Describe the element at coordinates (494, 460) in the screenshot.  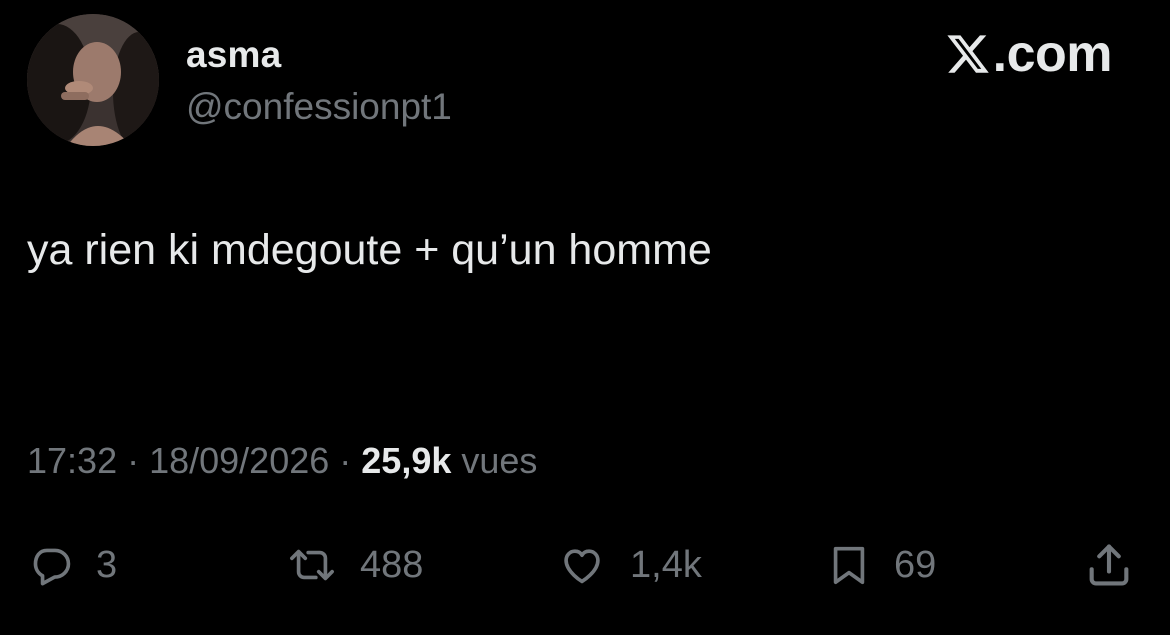
I see `views-label: vues` at that location.